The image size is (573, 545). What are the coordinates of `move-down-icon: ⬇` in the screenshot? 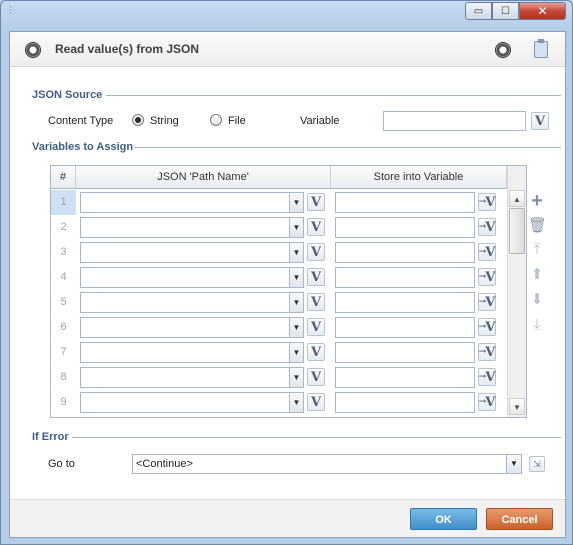 It's located at (537, 300).